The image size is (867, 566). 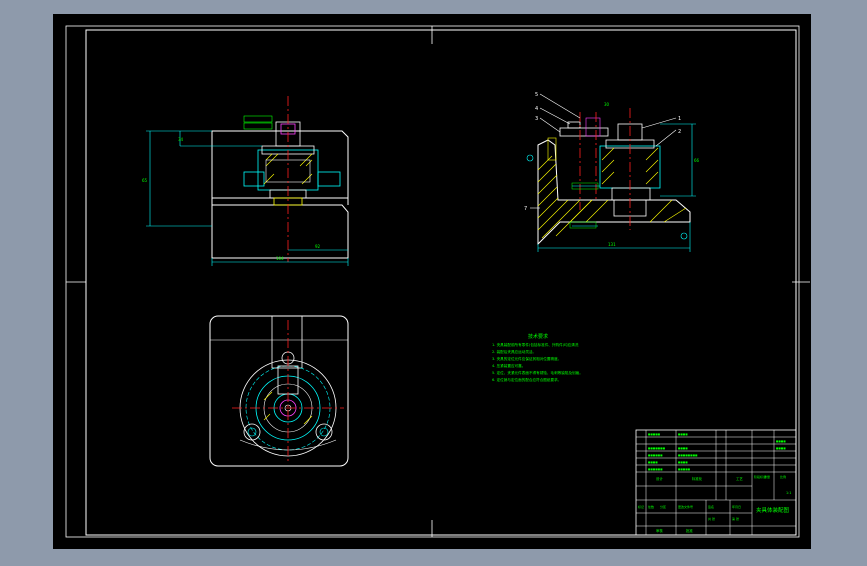 What do you see at coordinates (659, 478) in the screenshot?
I see `tb-cell: 设计` at bounding box center [659, 478].